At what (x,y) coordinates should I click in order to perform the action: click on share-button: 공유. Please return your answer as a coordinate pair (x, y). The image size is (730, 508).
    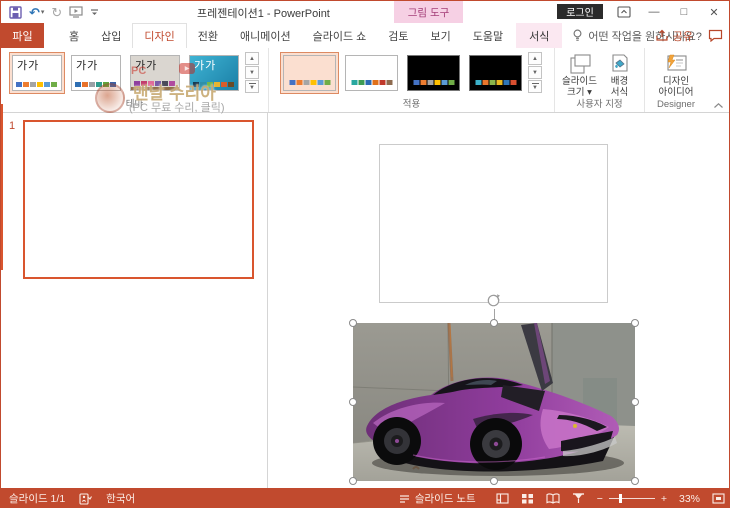
    Looking at the image, I should click on (674, 35).